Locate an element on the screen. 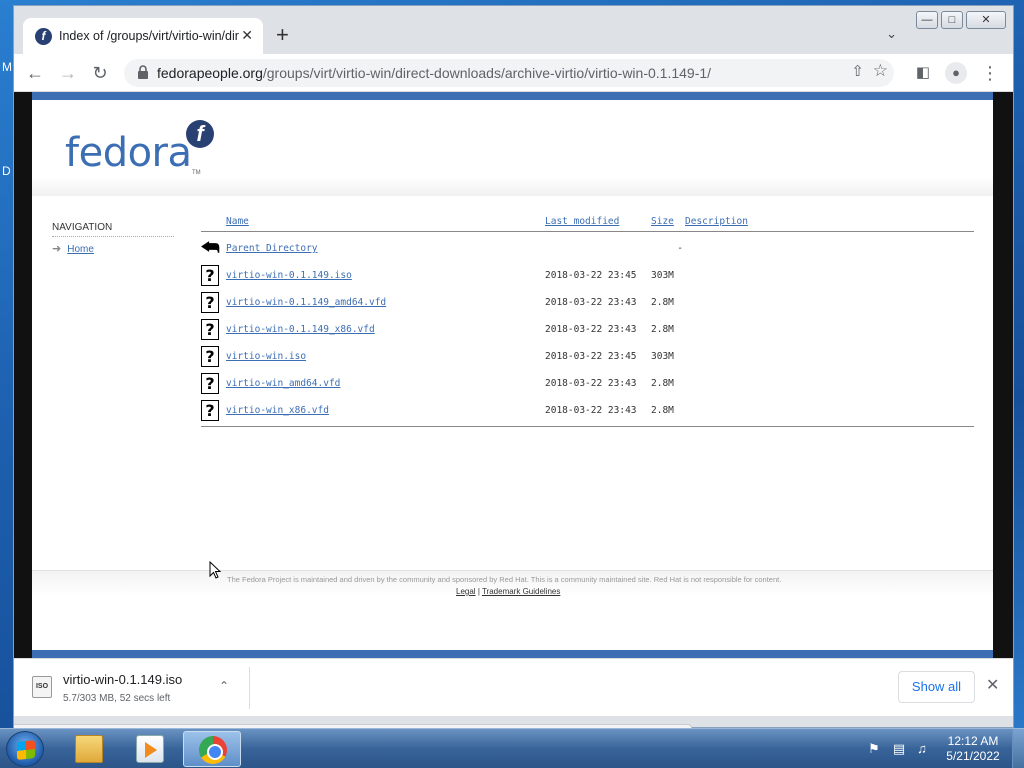  back-arrow-icon: ⮪ is located at coordinates (210, 247).